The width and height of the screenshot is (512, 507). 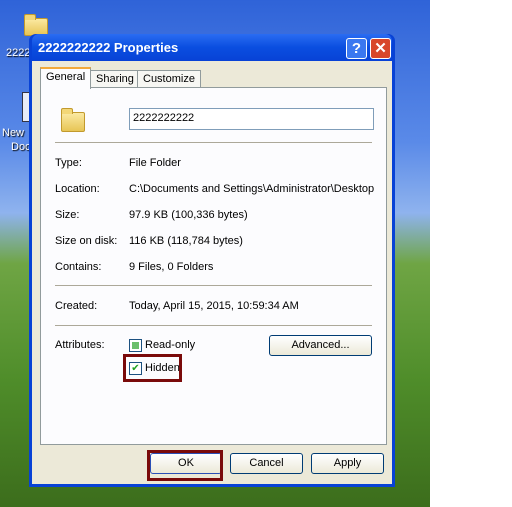 What do you see at coordinates (78, 267) in the screenshot?
I see `contains-label: Contains:` at bounding box center [78, 267].